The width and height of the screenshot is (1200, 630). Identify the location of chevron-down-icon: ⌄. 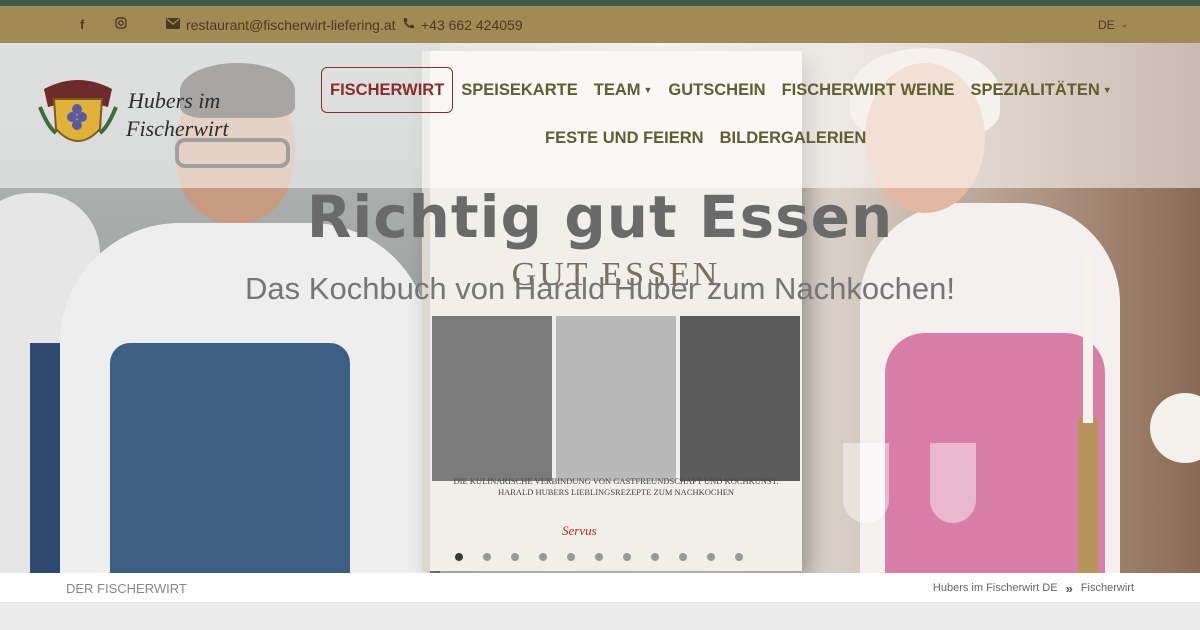
(1124, 24).